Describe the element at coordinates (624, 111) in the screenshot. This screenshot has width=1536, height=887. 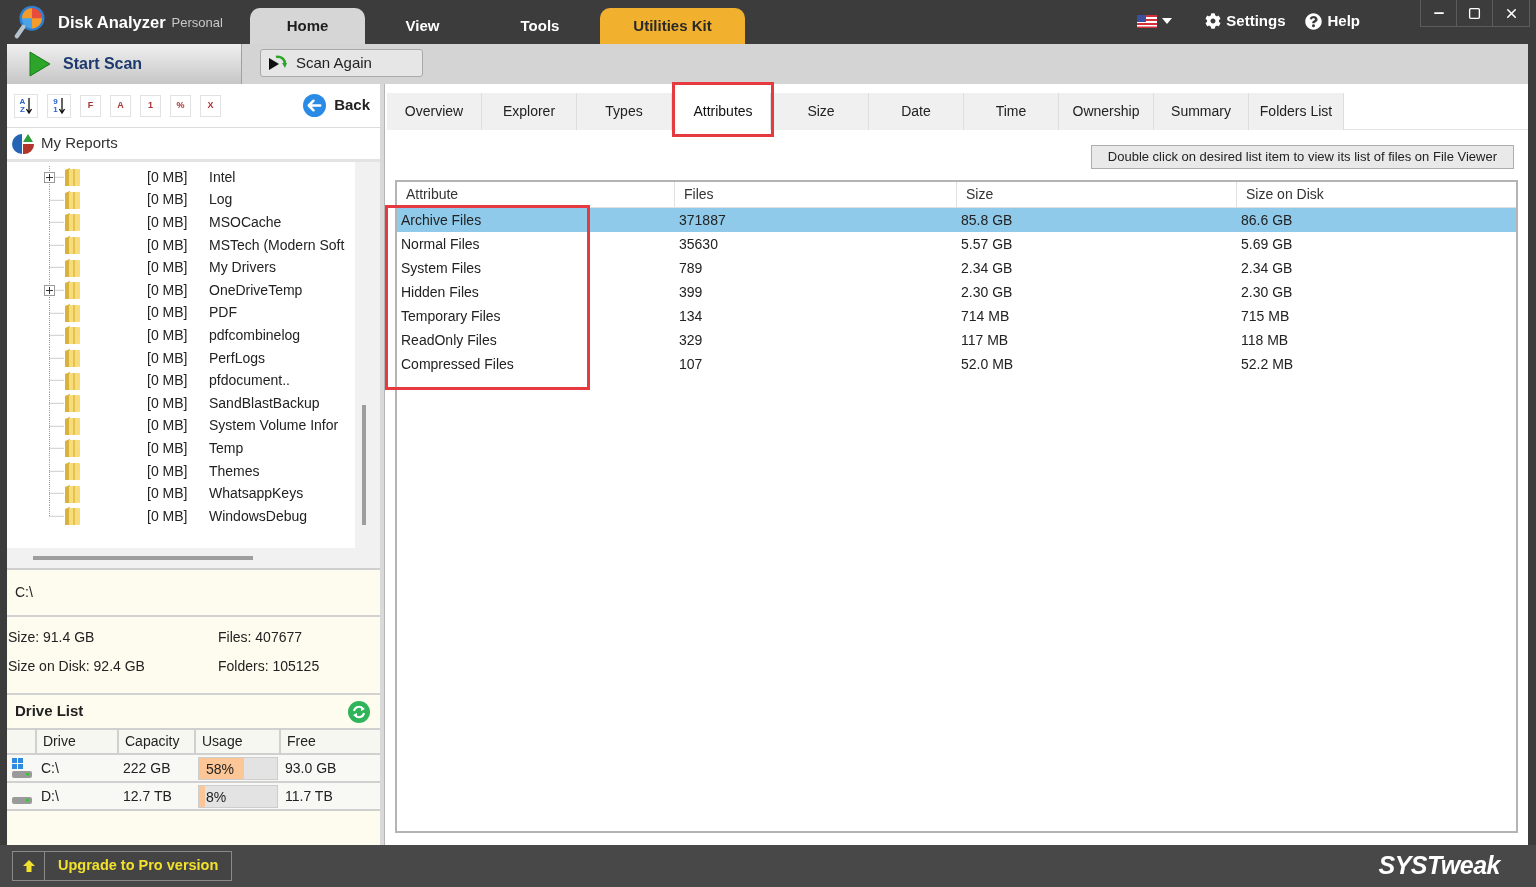
I see `content-tab: Types` at that location.